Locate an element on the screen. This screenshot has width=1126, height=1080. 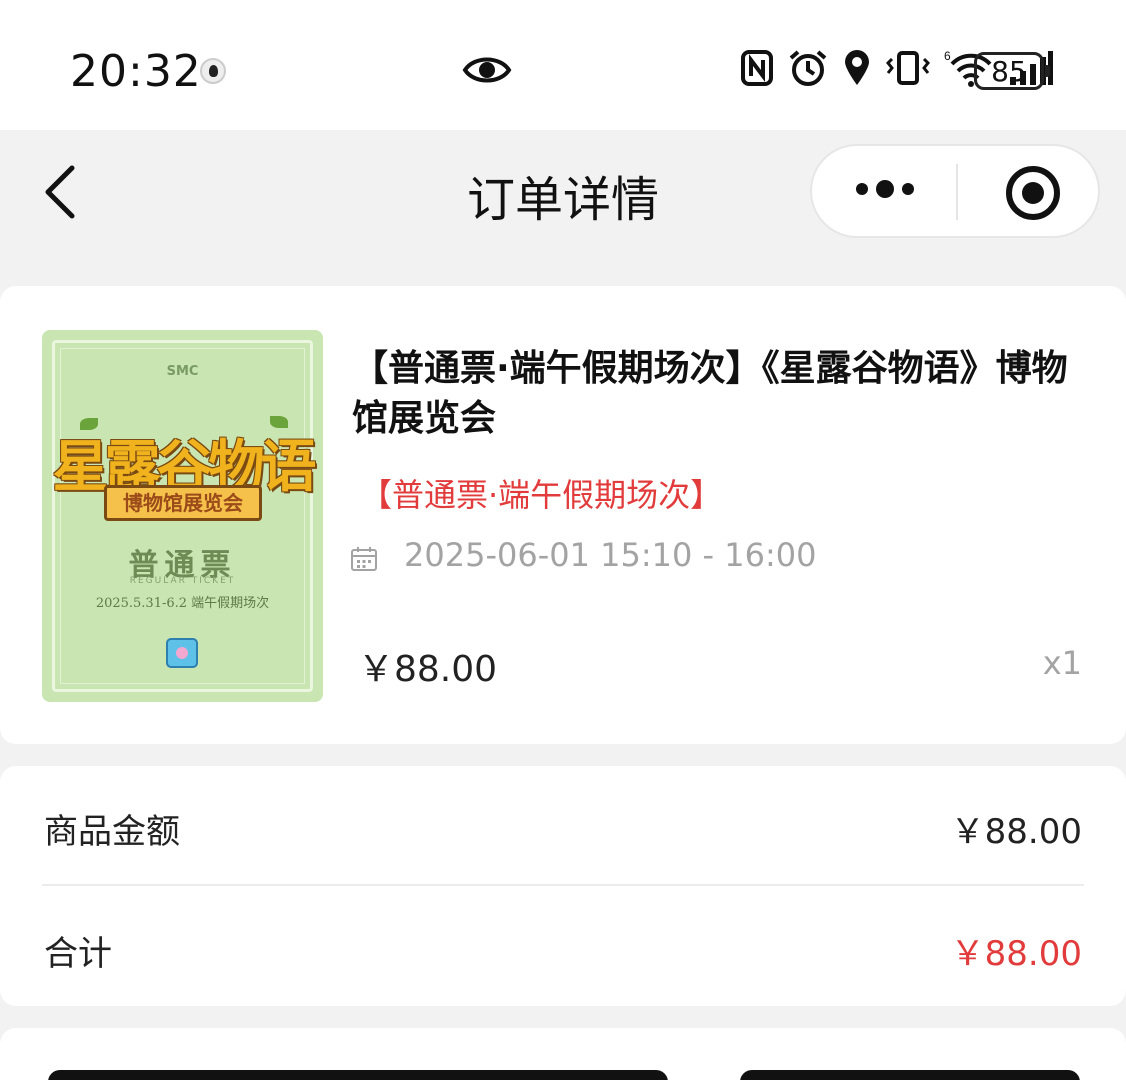
battery-icon: 85 is located at coordinates (1012, 71).